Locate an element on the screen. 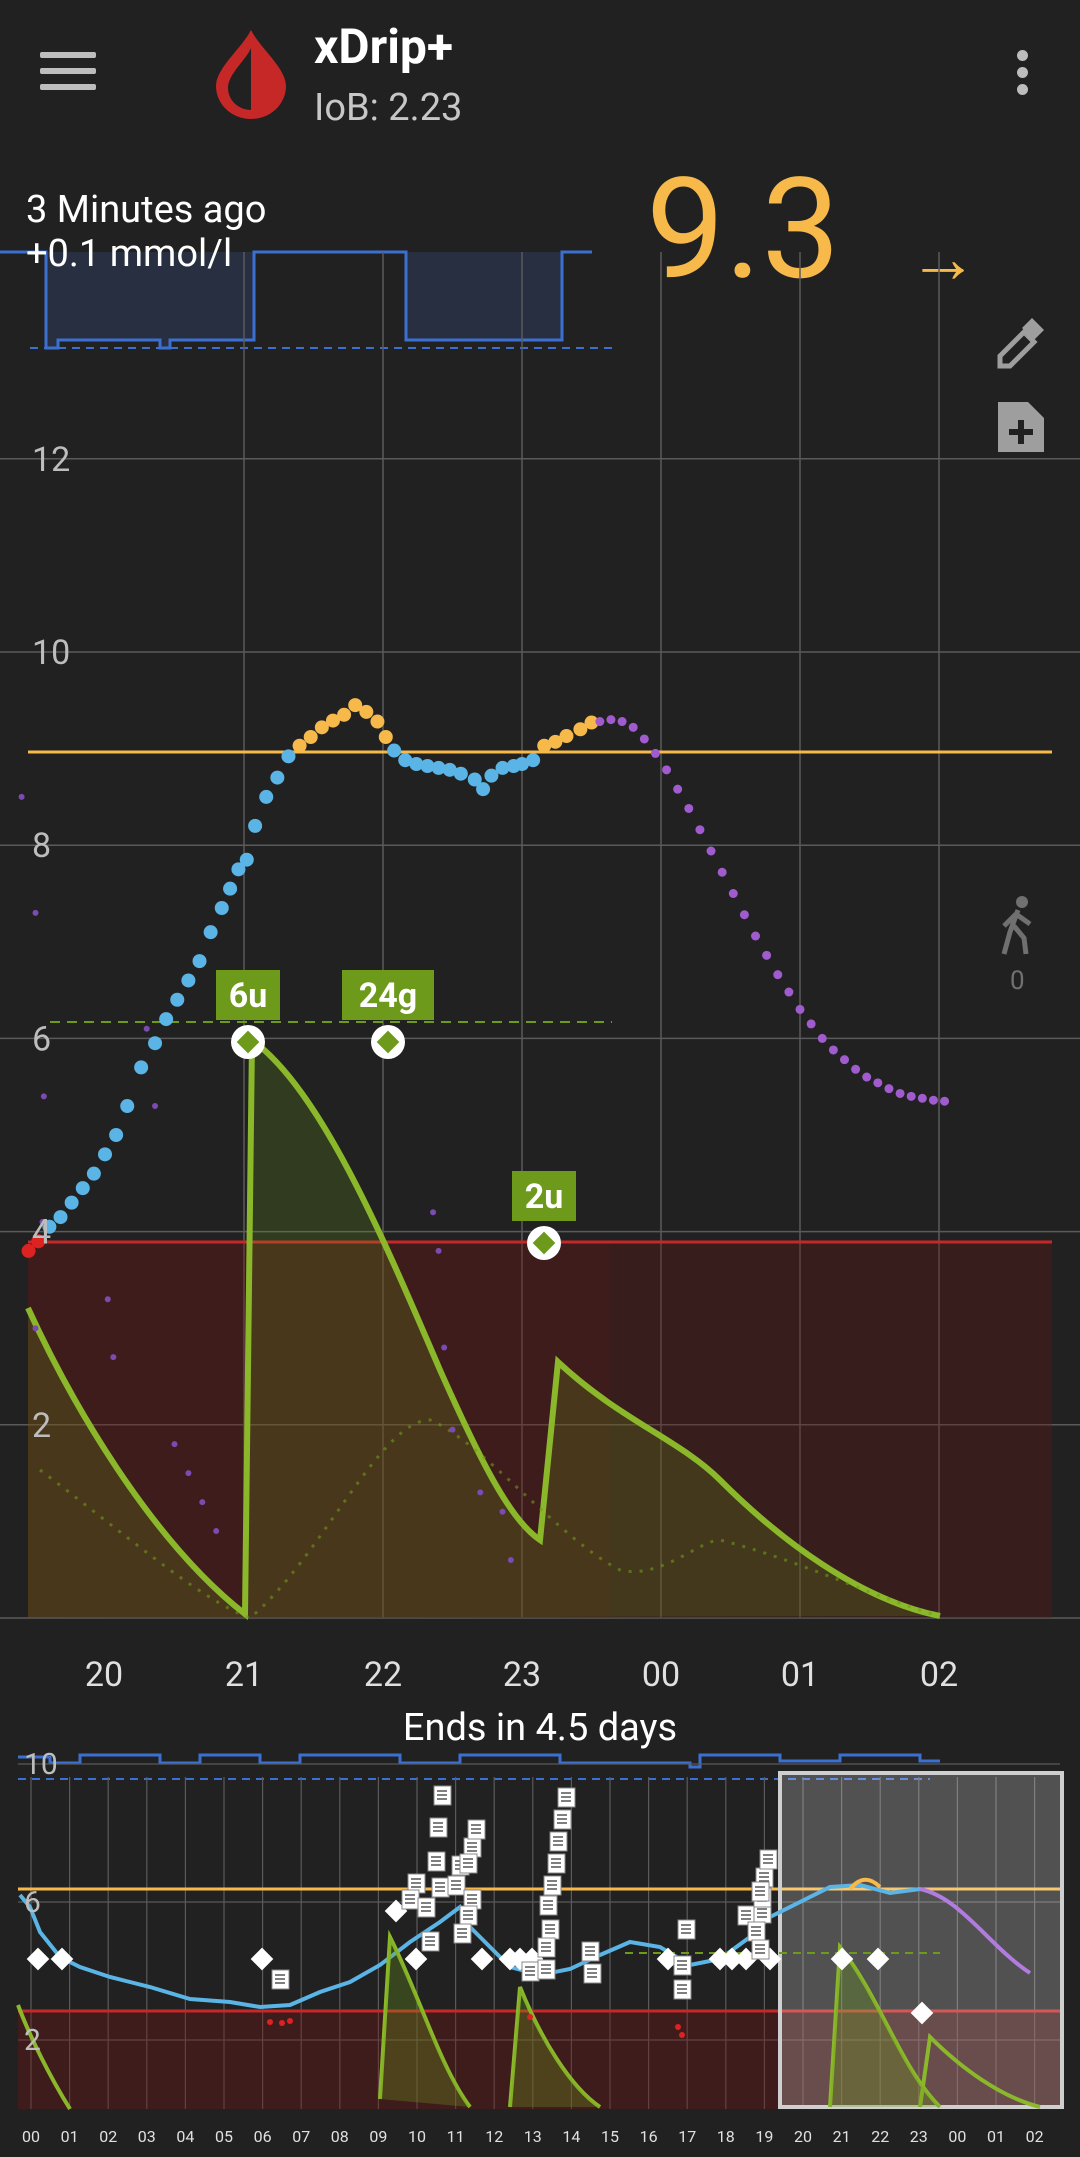 The image size is (1080, 2157). overview-x-tick: 19 is located at coordinates (764, 2136).